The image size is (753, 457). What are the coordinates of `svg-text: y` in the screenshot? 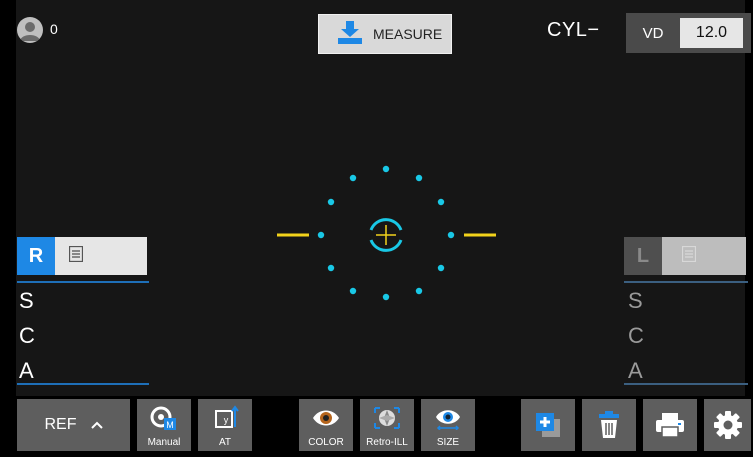 It's located at (226, 420).